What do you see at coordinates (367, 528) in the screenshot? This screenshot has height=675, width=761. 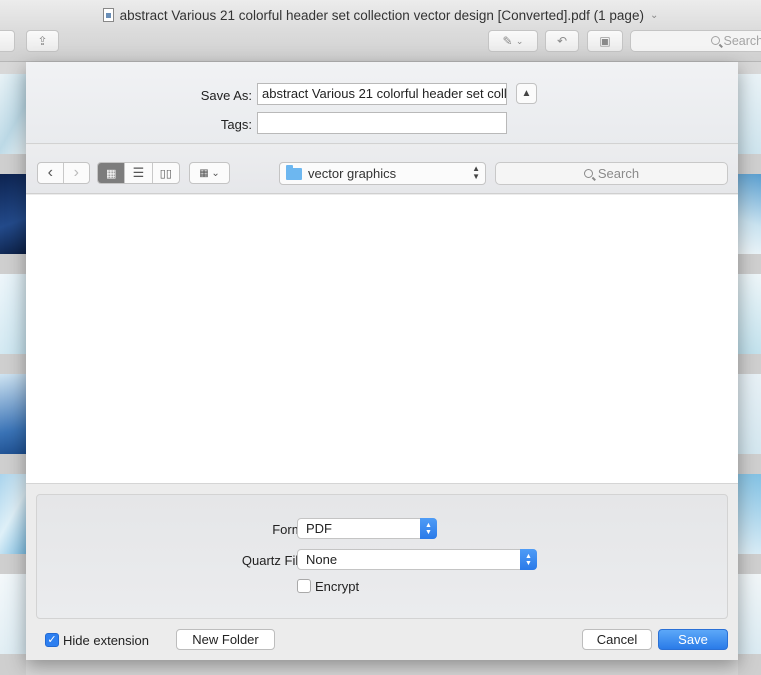 I see `format-popup: PDF ▲ ▼` at bounding box center [367, 528].